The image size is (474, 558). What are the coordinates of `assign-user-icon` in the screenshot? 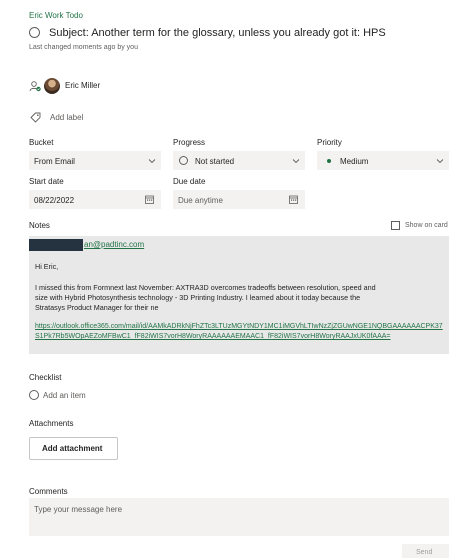 It's located at (35, 86).